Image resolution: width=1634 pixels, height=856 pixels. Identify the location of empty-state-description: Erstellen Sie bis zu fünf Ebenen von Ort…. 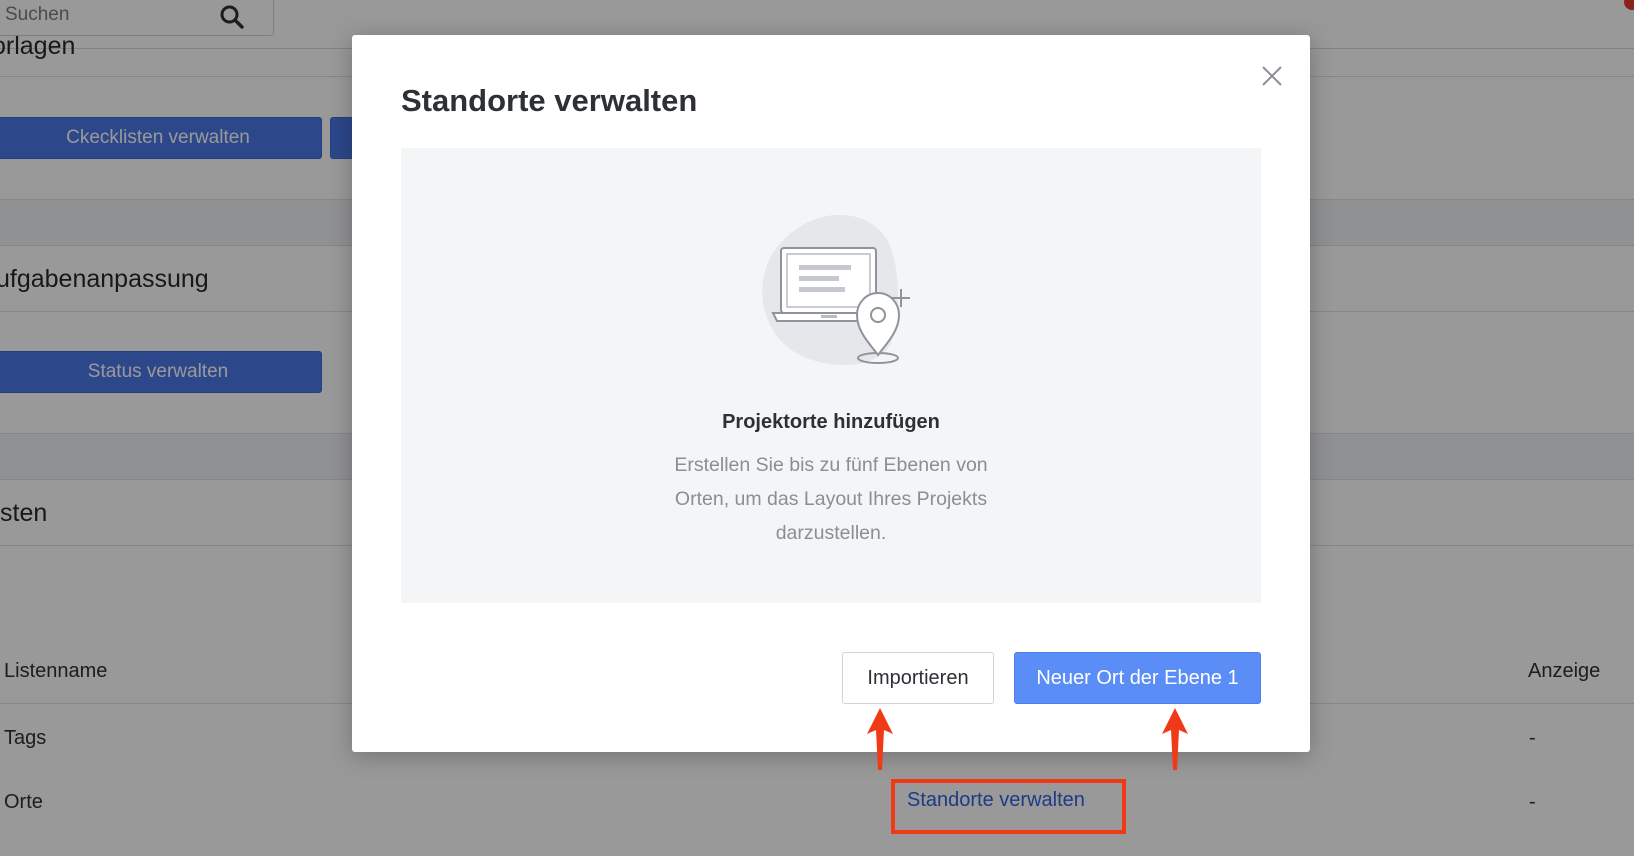
(831, 499).